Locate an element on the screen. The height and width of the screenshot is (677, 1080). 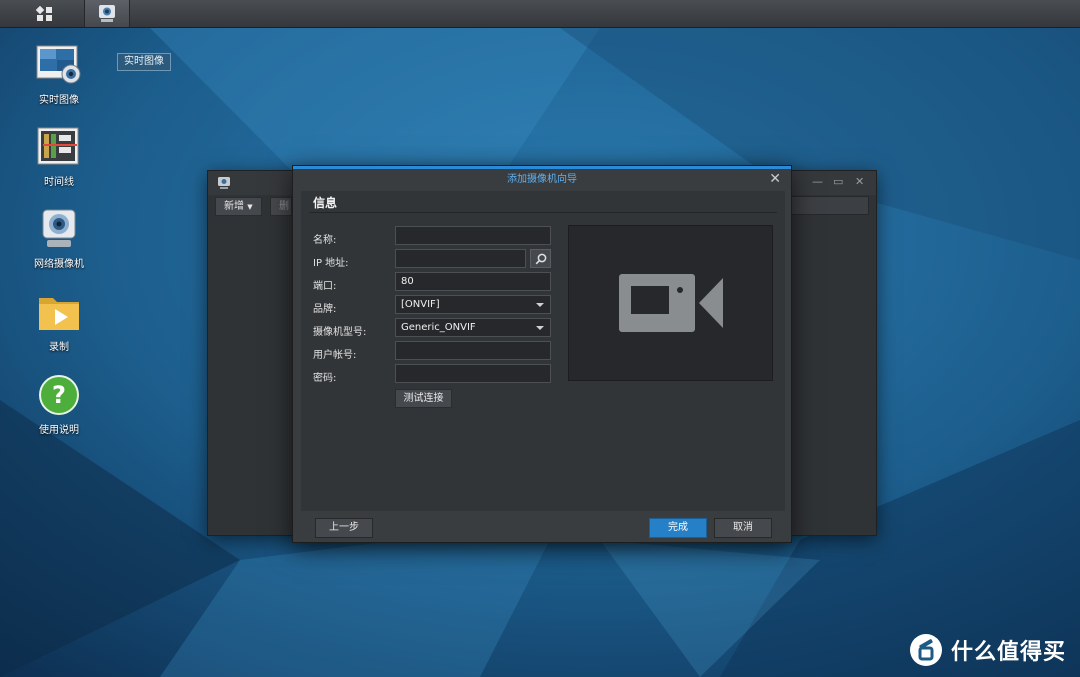
desktop-tooltip: 实时图像 is located at coordinates (144, 62).